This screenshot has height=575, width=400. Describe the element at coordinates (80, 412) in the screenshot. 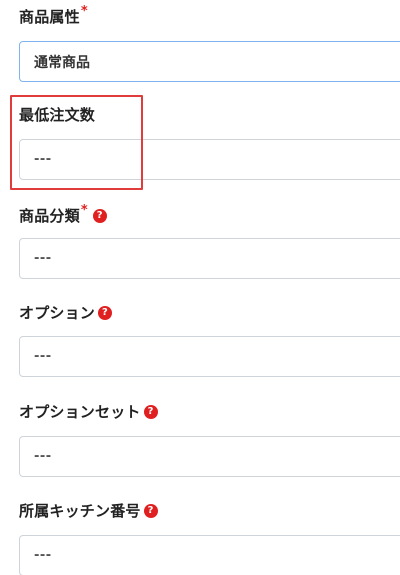

I see `option-set-label-text: オプションセット` at that location.